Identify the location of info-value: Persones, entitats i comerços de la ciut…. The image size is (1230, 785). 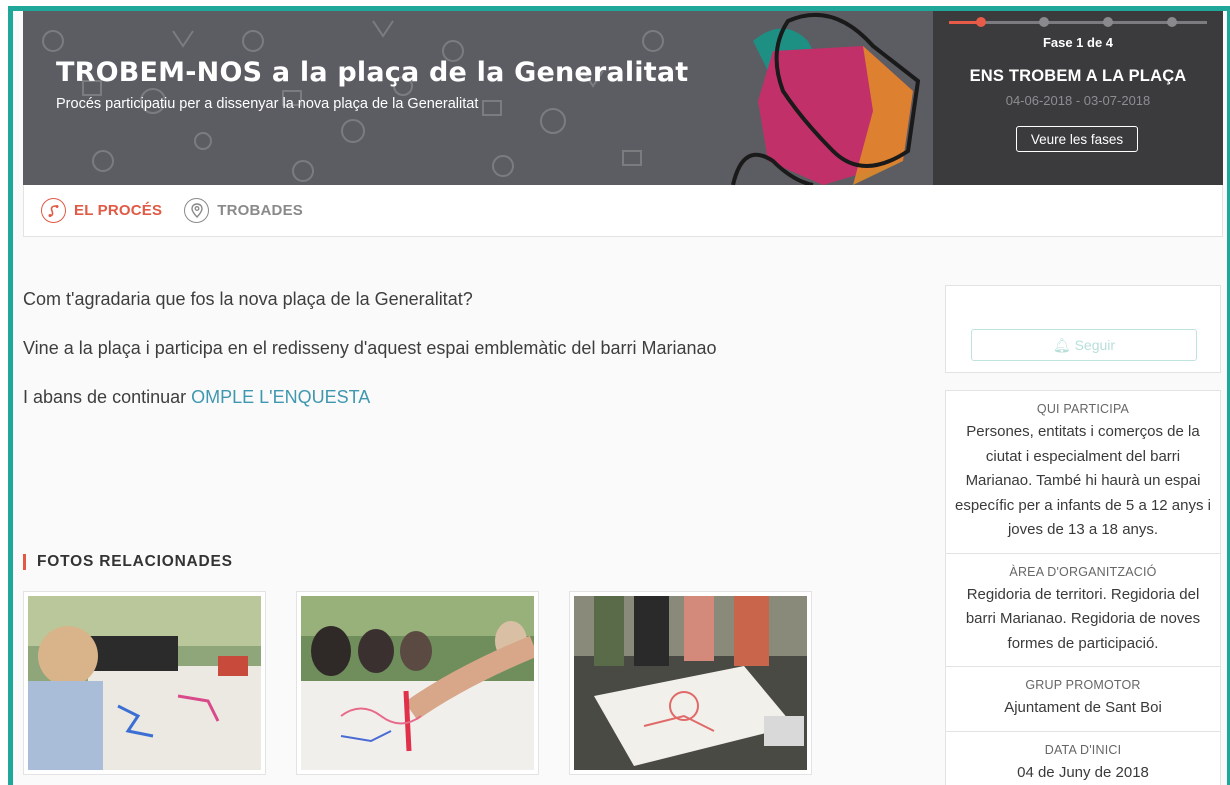
(1083, 480).